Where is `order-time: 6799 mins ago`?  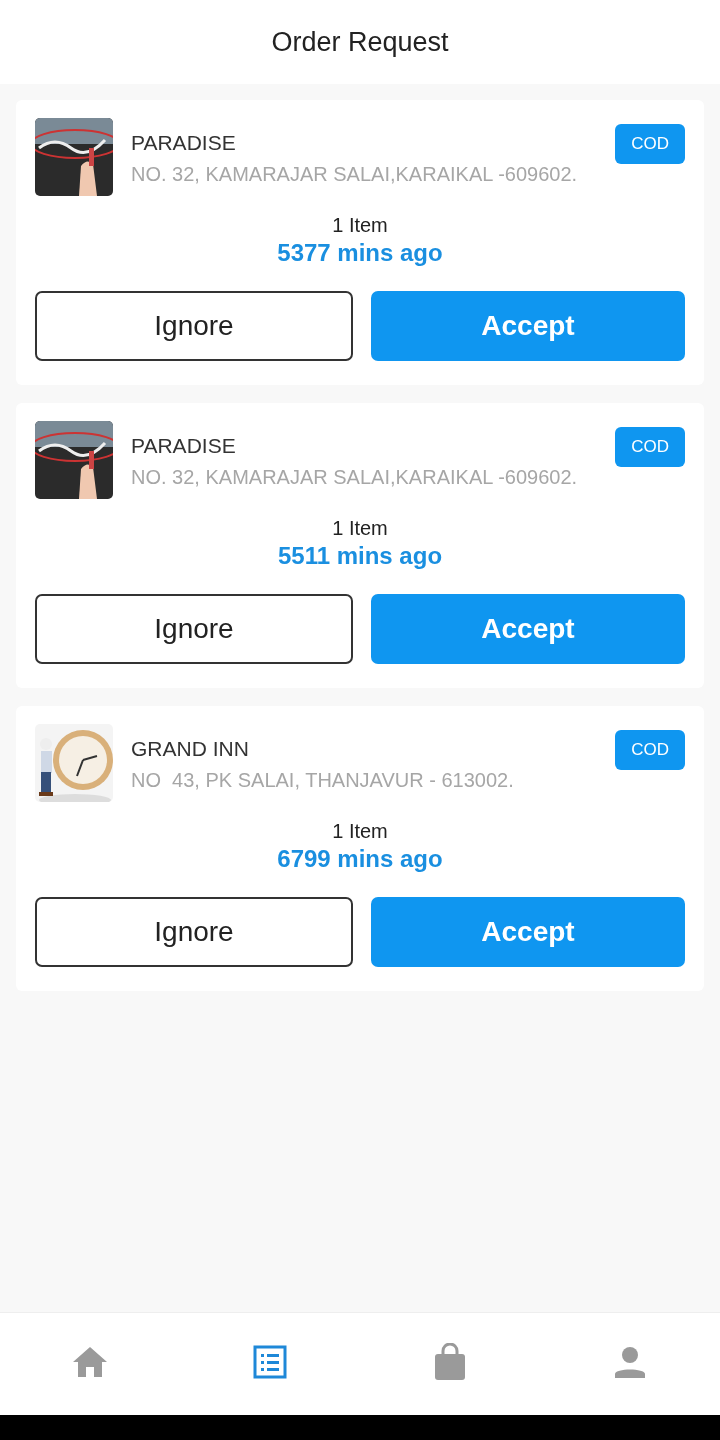 order-time: 6799 mins ago is located at coordinates (360, 859).